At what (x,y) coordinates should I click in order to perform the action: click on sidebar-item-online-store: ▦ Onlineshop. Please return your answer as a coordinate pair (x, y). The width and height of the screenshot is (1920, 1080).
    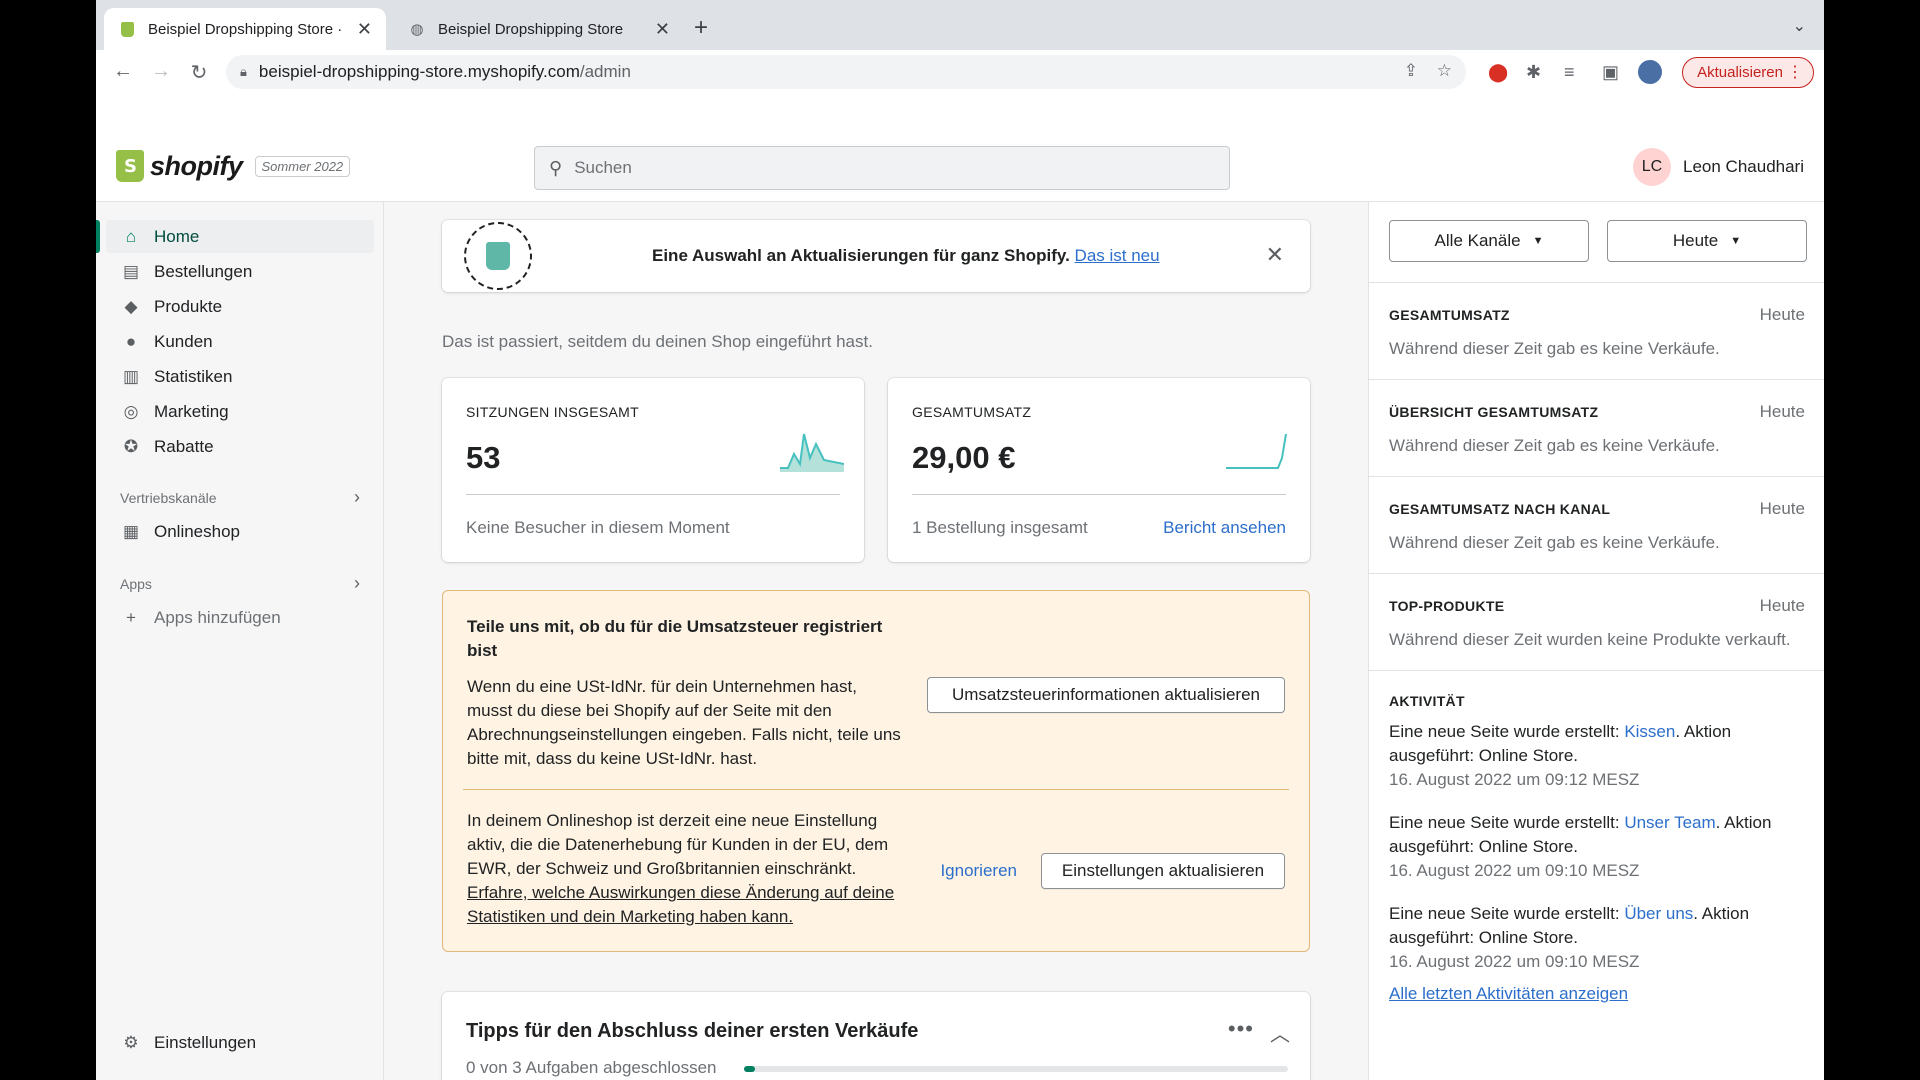
    Looking at the image, I should click on (240, 531).